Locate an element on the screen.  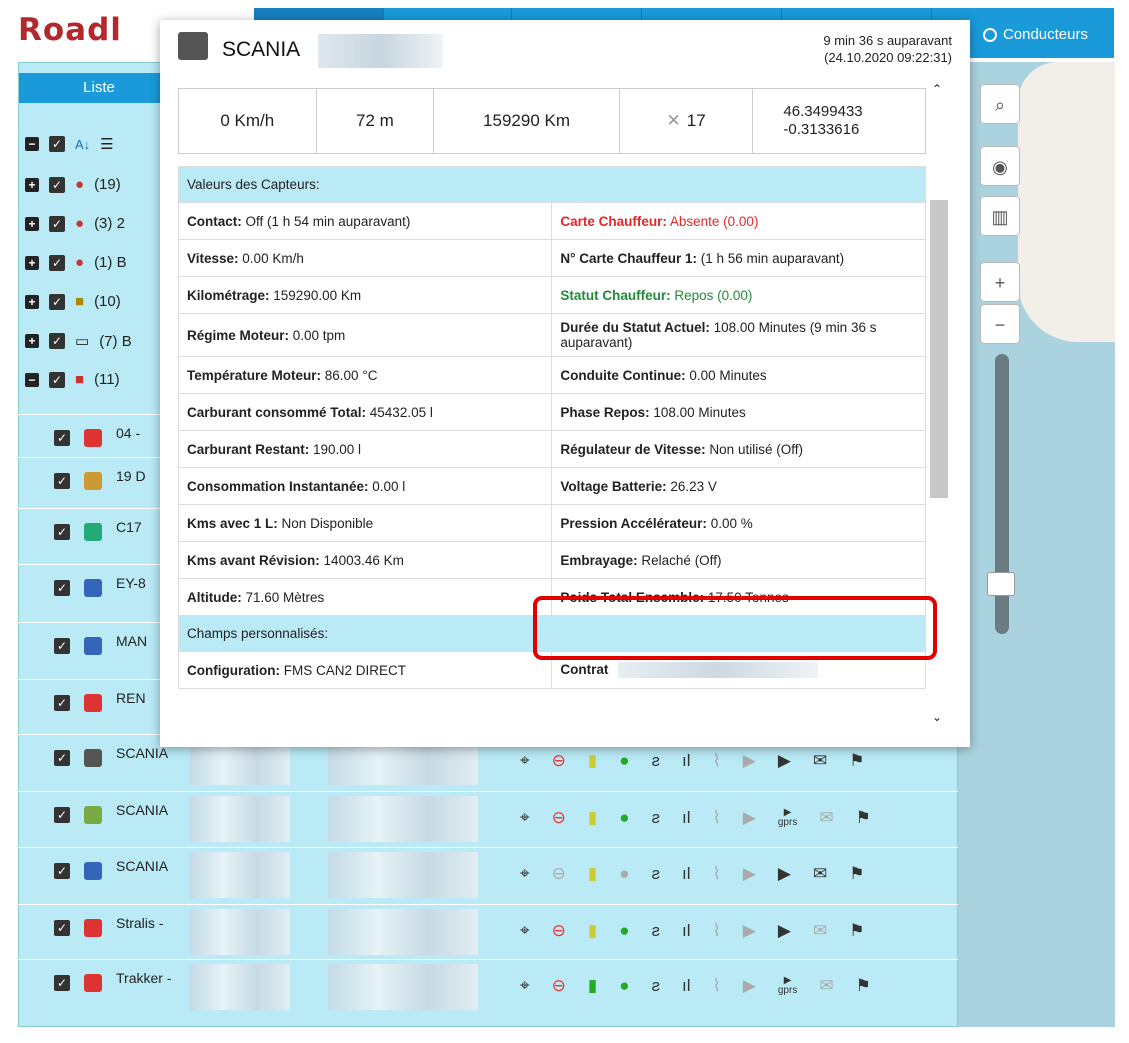
scrollbar-thumb is located at coordinates (939, 349).